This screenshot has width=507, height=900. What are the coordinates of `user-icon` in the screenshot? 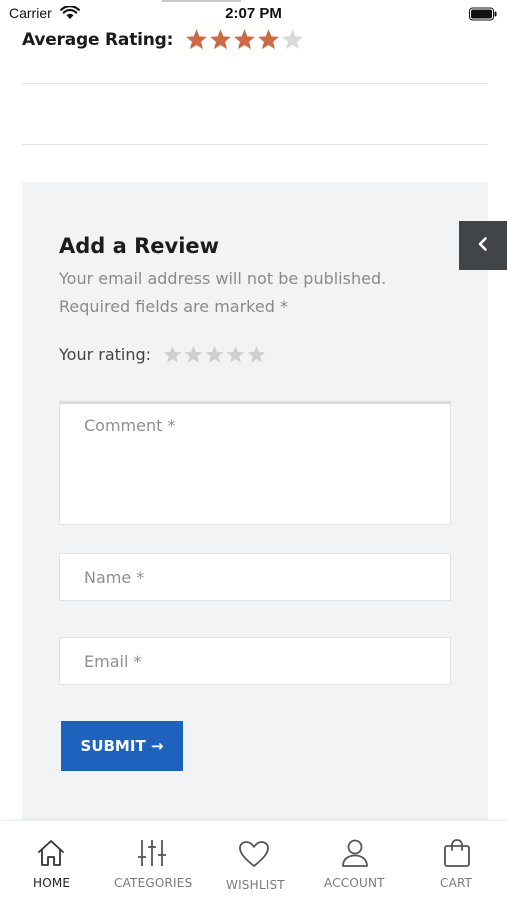 It's located at (355, 855).